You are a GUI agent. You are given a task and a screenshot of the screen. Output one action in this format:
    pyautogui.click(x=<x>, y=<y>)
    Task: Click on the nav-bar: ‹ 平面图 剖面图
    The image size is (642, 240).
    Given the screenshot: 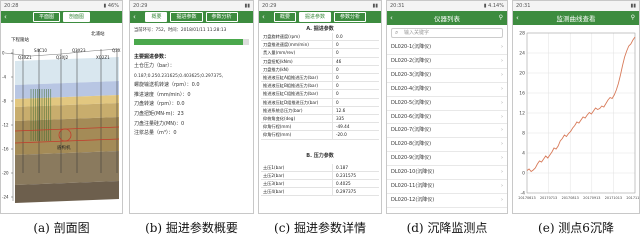 What is the action you would take?
    pyautogui.click(x=61, y=17)
    